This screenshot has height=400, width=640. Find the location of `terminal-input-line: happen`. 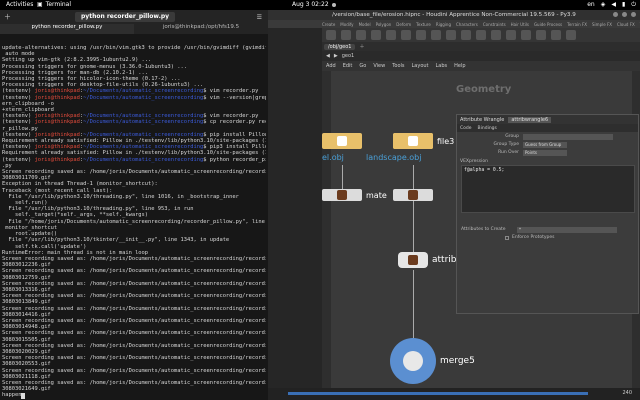

terminal-input-line: happen is located at coordinates (134, 395).